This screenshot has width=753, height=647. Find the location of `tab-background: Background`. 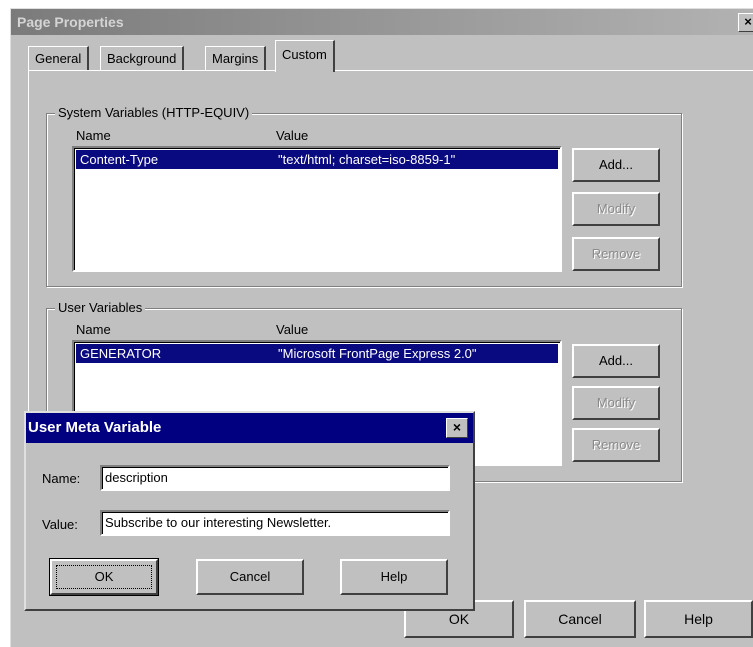

tab-background: Background is located at coordinates (142, 58).